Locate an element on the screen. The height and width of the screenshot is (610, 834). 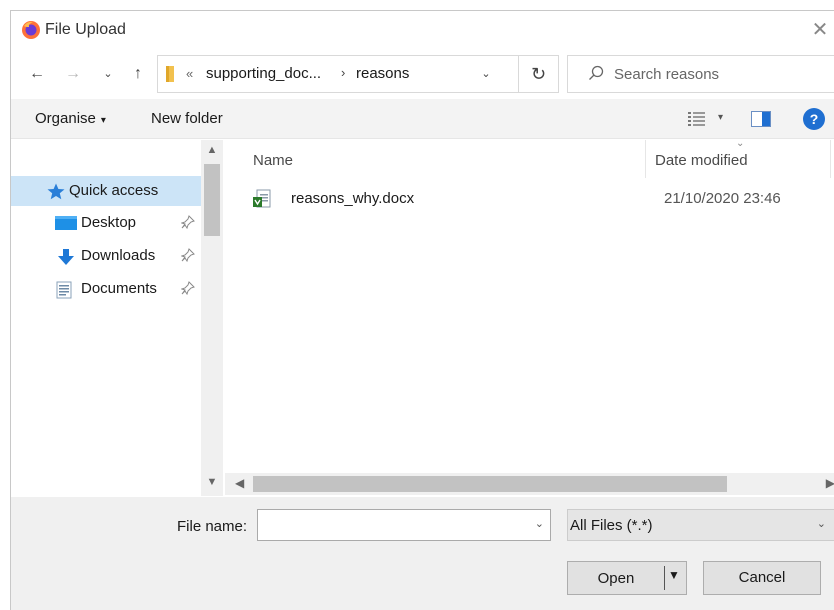
sidebar-item-label: Documents is located at coordinates (119, 288).